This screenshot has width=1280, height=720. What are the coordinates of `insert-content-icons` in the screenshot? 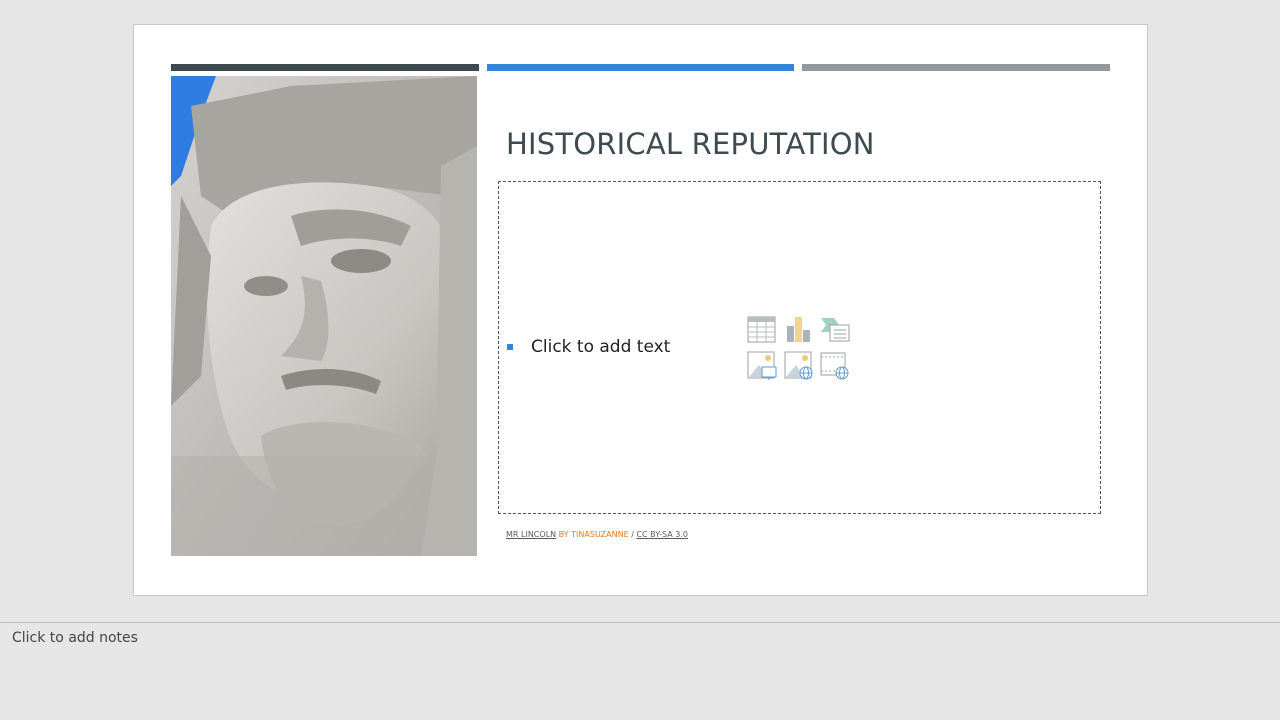 It's located at (802, 350).